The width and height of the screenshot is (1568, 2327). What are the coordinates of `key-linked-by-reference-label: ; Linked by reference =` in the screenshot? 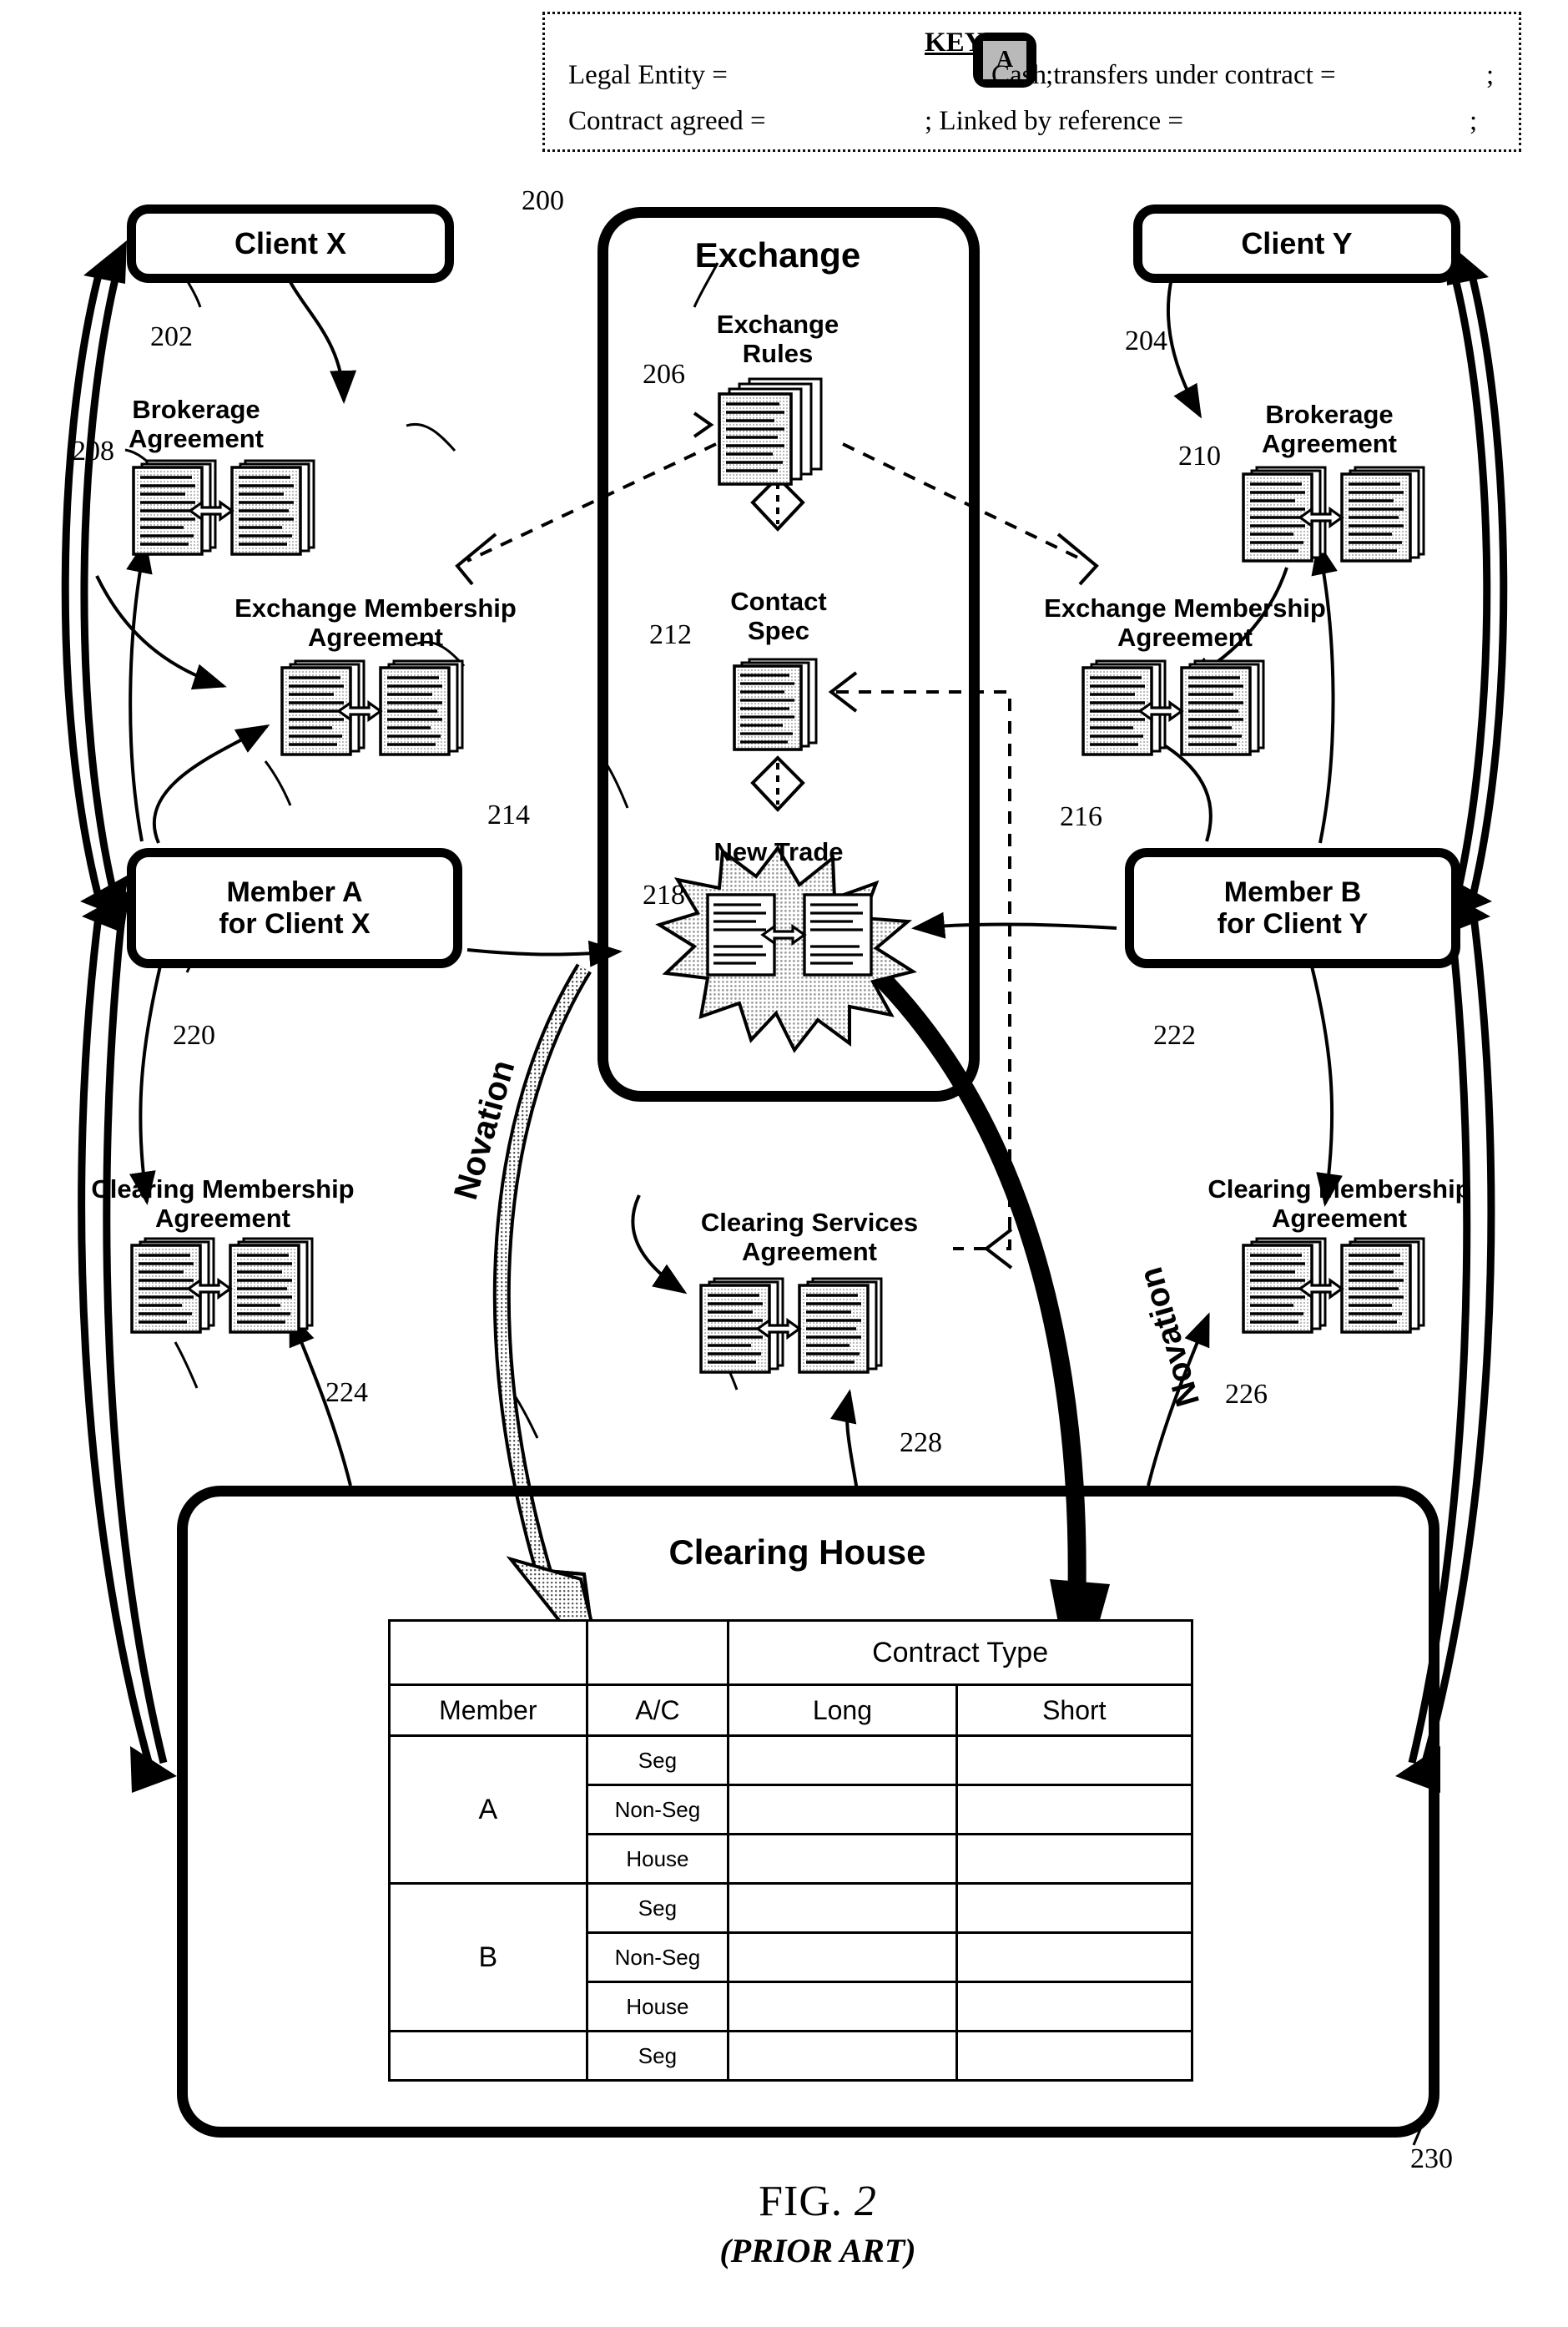 It's located at (1054, 121).